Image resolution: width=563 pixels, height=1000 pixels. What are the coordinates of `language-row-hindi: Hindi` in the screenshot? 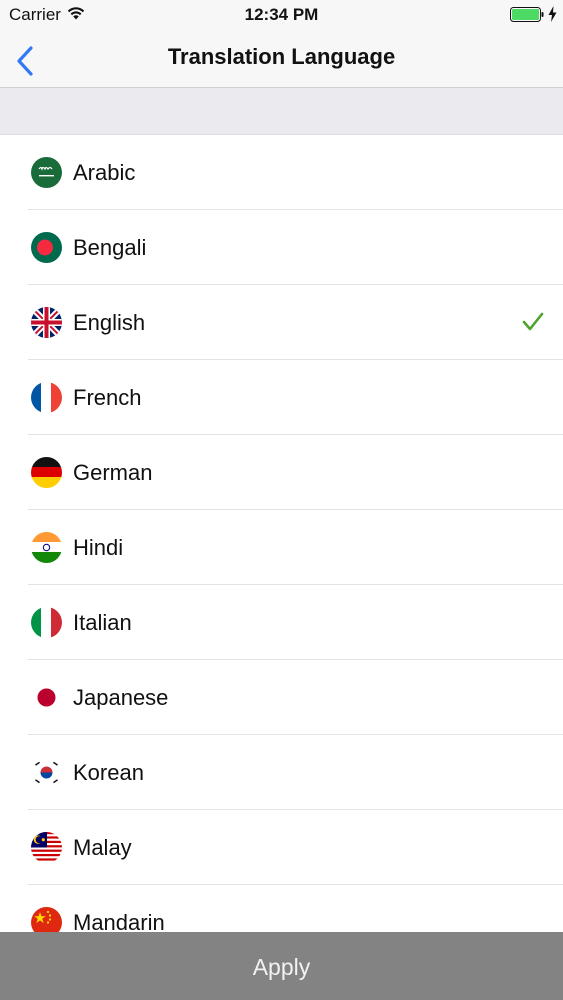 It's located at (281, 547).